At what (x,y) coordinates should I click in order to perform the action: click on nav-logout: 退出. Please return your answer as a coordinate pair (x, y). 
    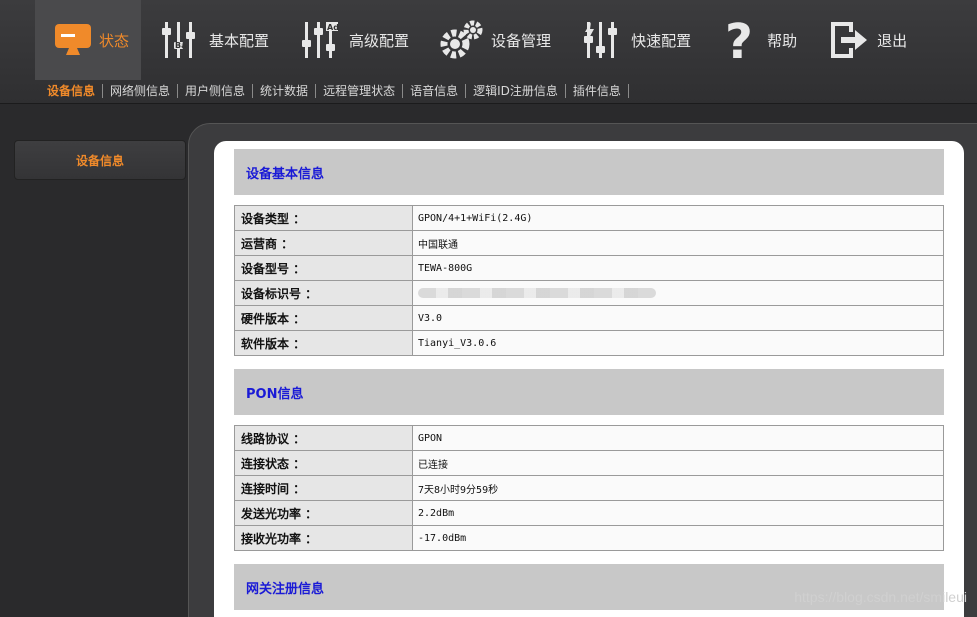
    Looking at the image, I should click on (864, 40).